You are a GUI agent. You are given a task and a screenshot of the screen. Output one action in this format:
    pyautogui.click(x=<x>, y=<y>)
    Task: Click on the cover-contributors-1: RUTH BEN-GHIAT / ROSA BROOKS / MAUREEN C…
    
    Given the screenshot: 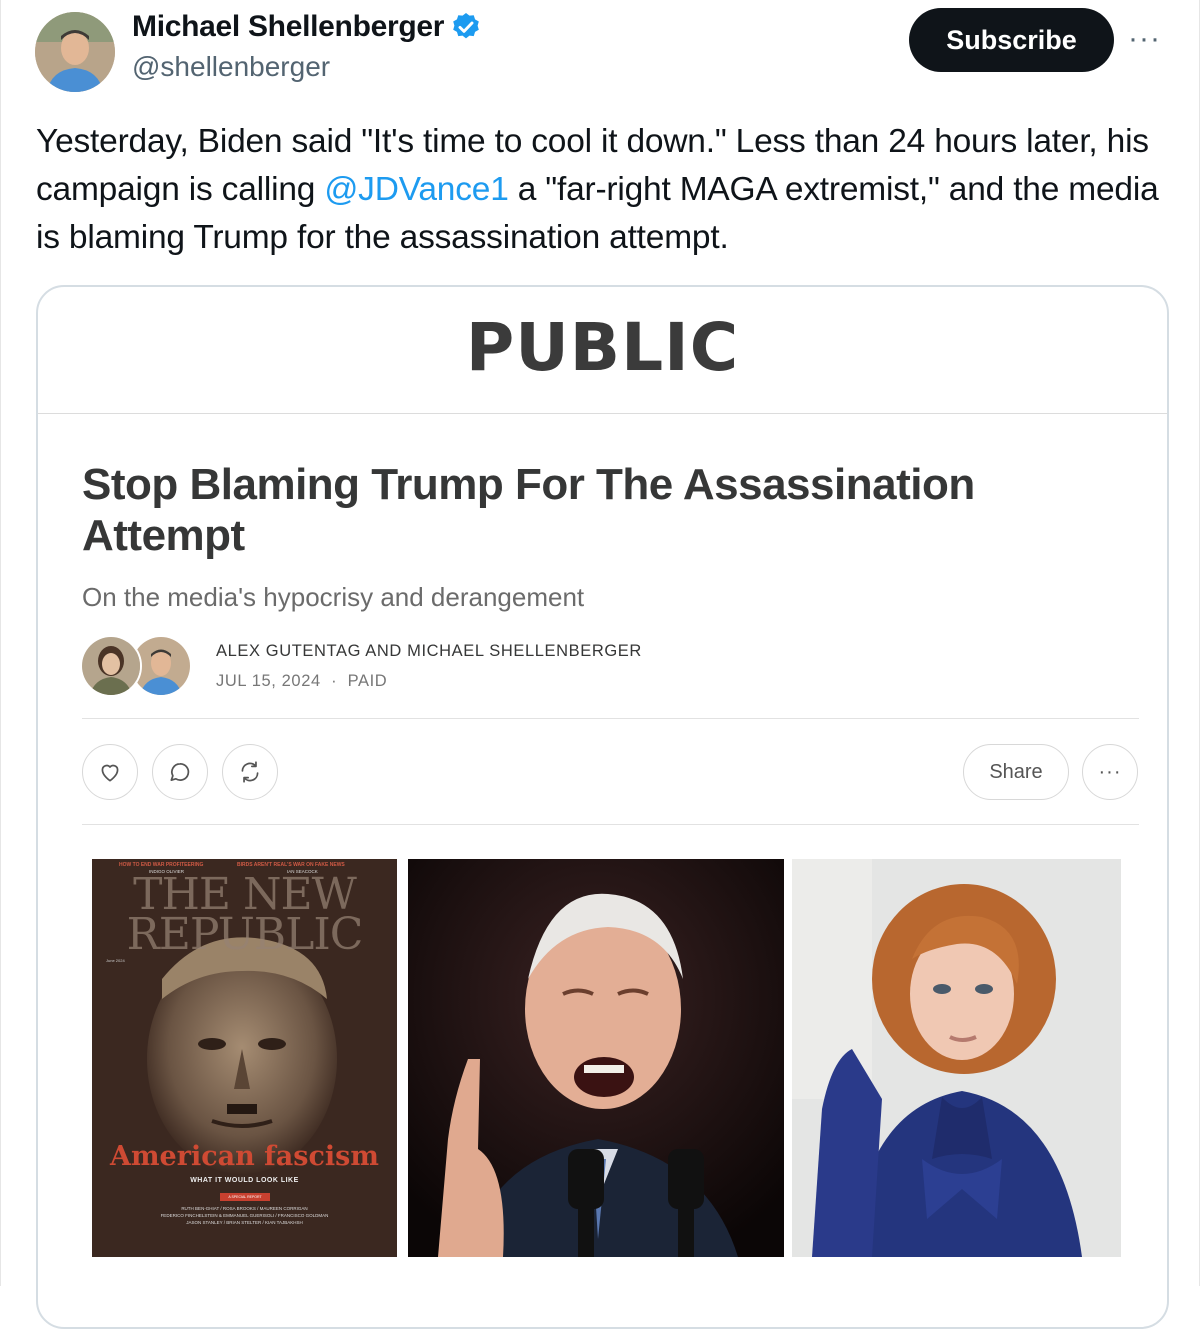 What is the action you would take?
    pyautogui.click(x=244, y=1208)
    